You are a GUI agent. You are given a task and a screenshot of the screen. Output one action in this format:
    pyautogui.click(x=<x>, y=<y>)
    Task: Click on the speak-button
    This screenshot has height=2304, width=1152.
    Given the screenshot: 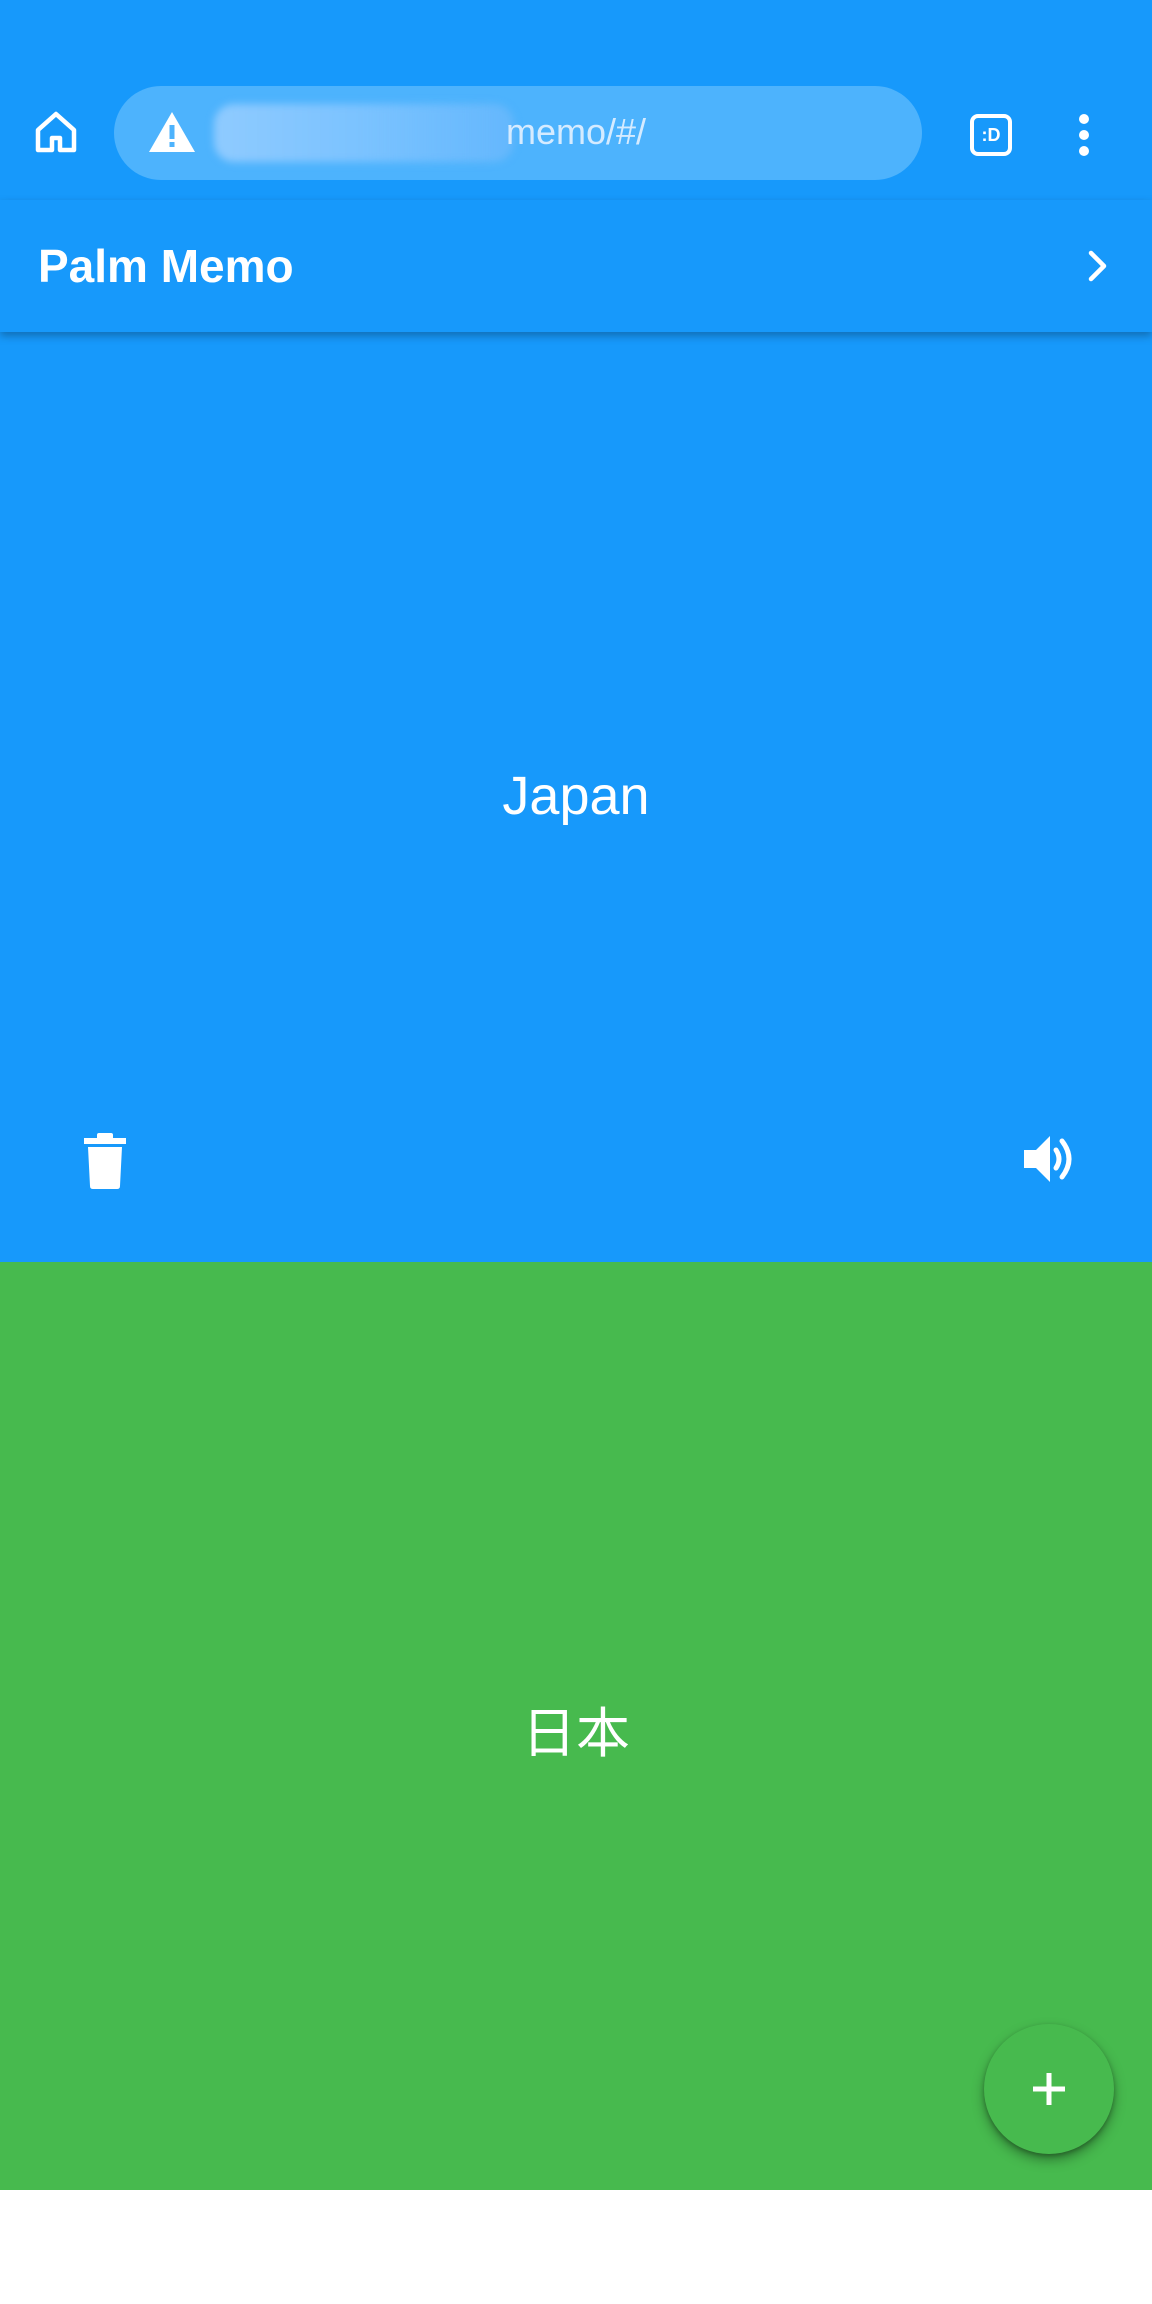 What is the action you would take?
    pyautogui.click(x=1050, y=1159)
    